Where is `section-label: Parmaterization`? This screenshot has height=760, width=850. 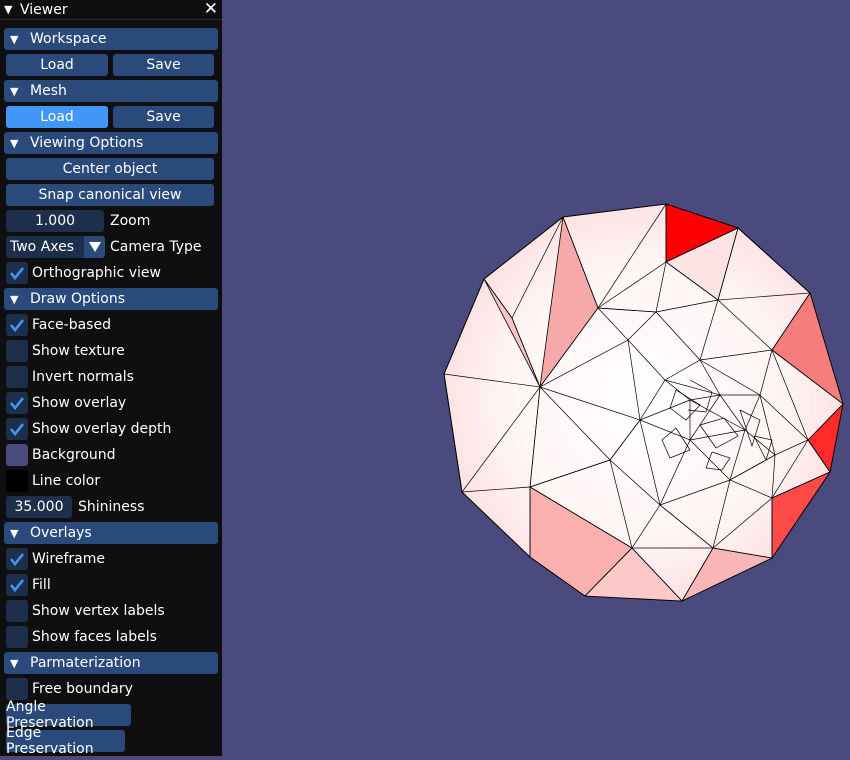
section-label: Parmaterization is located at coordinates (85, 663).